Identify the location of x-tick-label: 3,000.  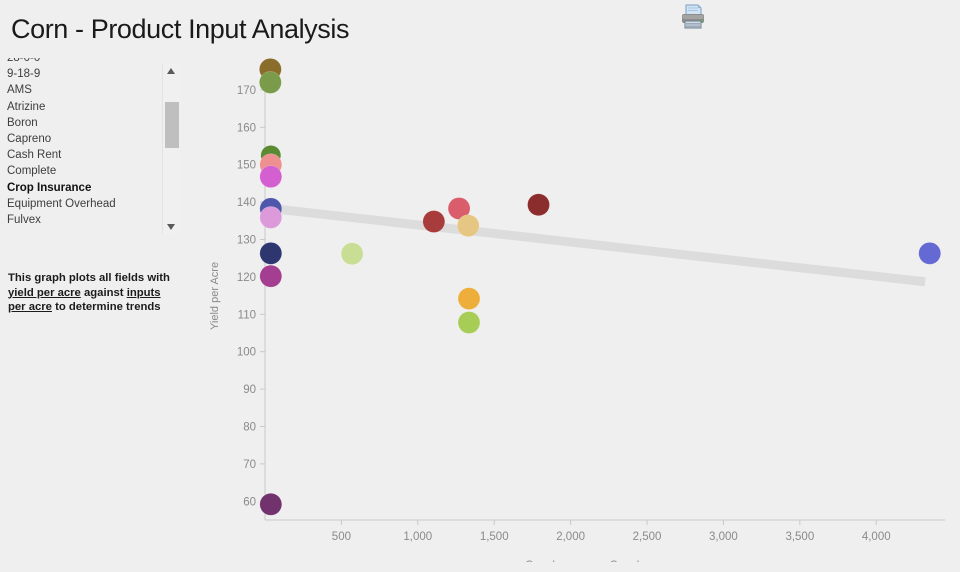
(723, 537).